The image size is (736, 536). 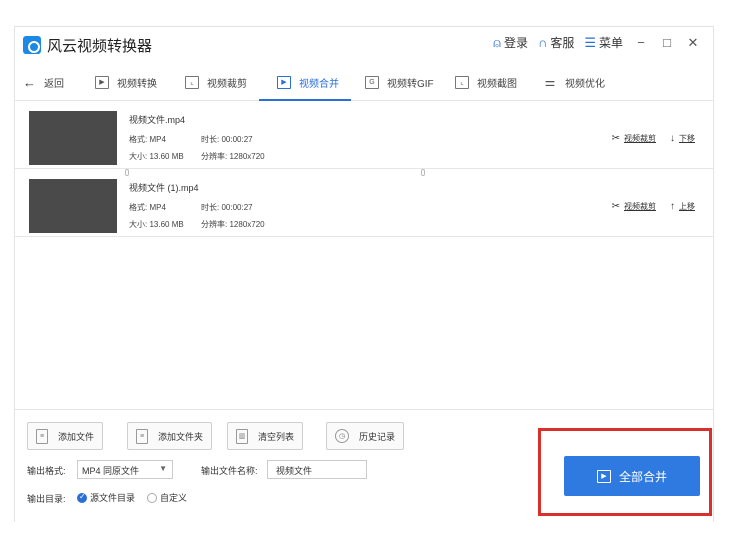 What do you see at coordinates (364, 44) in the screenshot?
I see `title-bar: 风云视频转换器 ⍝ 登录 ∩ 客服 ☰ 菜单 − □ ✕` at bounding box center [364, 44].